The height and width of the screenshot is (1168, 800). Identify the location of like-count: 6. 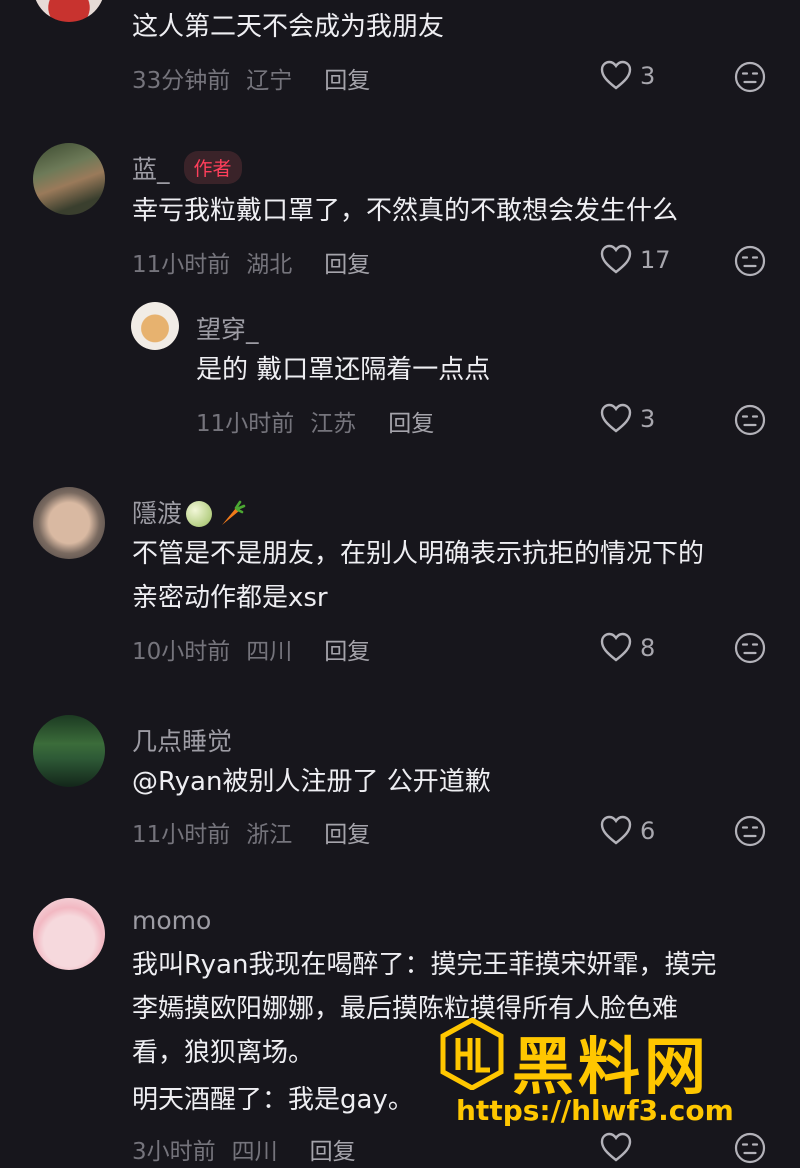
(648, 831).